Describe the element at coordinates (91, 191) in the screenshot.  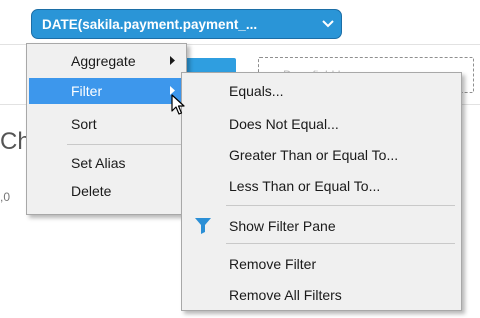
I see `menu-item-label: Delete` at that location.